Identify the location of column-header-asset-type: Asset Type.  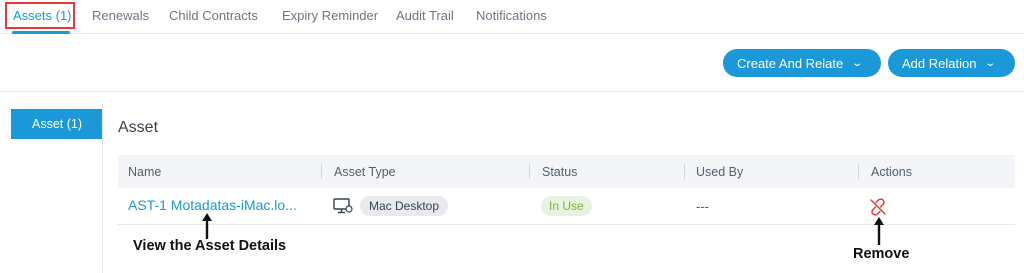
(365, 172).